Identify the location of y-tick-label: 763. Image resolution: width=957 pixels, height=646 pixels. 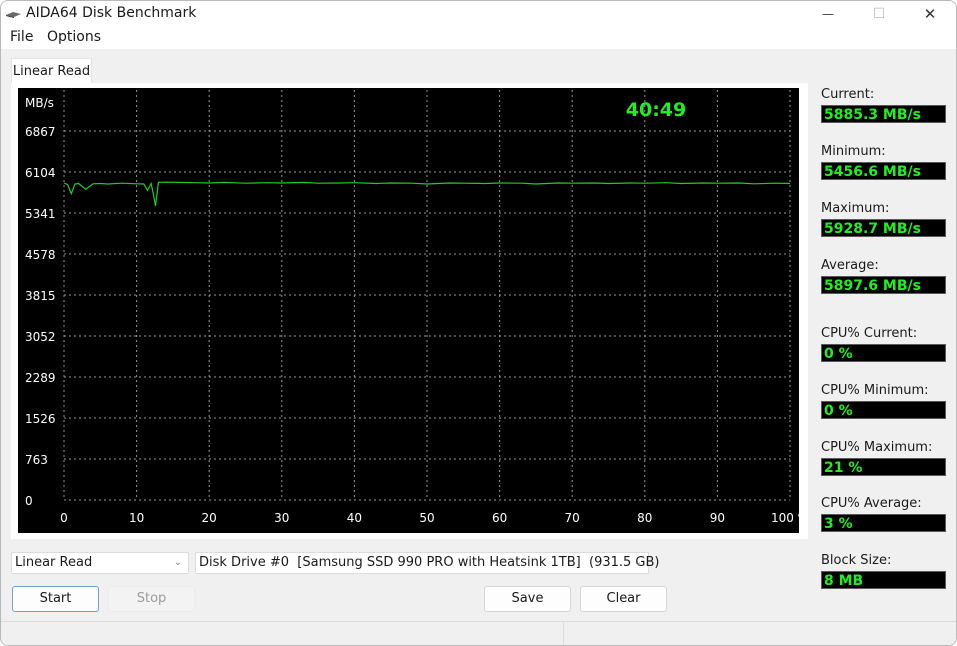
(36, 460).